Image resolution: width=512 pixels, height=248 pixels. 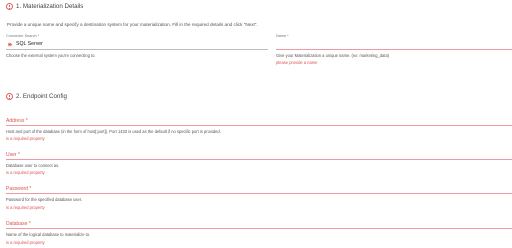 What do you see at coordinates (17, 121) in the screenshot?
I see `address-label: Address *` at bounding box center [17, 121].